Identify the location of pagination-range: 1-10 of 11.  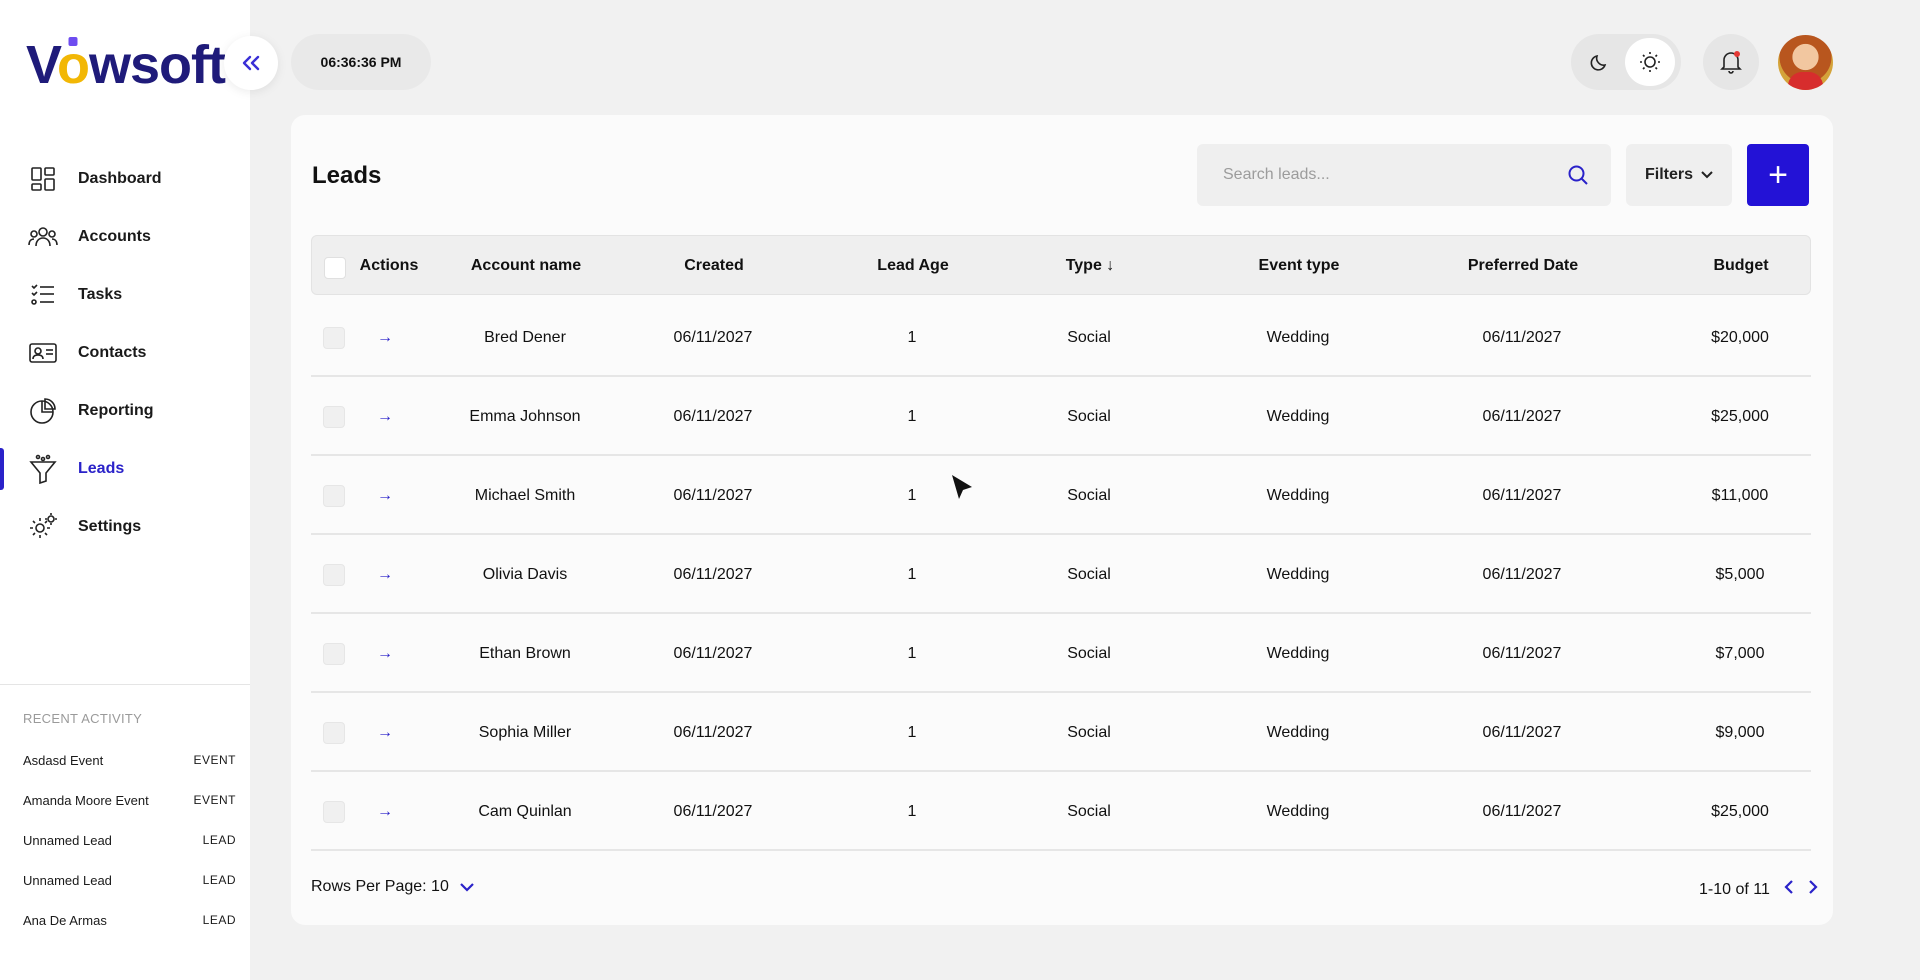
(1734, 889).